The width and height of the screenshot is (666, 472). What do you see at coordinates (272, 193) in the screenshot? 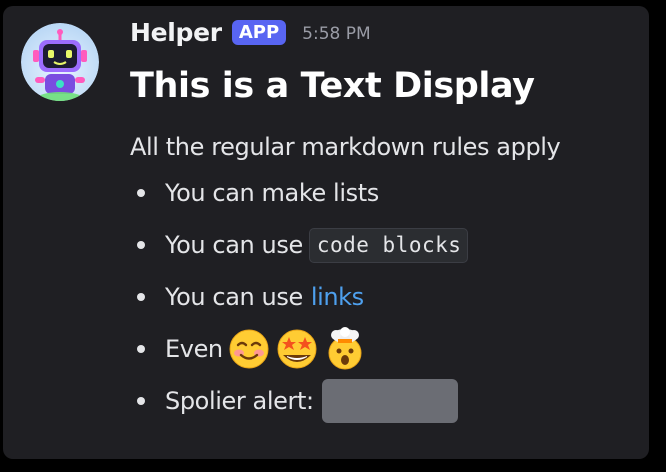
I see `list-item-text: You can make lists` at bounding box center [272, 193].